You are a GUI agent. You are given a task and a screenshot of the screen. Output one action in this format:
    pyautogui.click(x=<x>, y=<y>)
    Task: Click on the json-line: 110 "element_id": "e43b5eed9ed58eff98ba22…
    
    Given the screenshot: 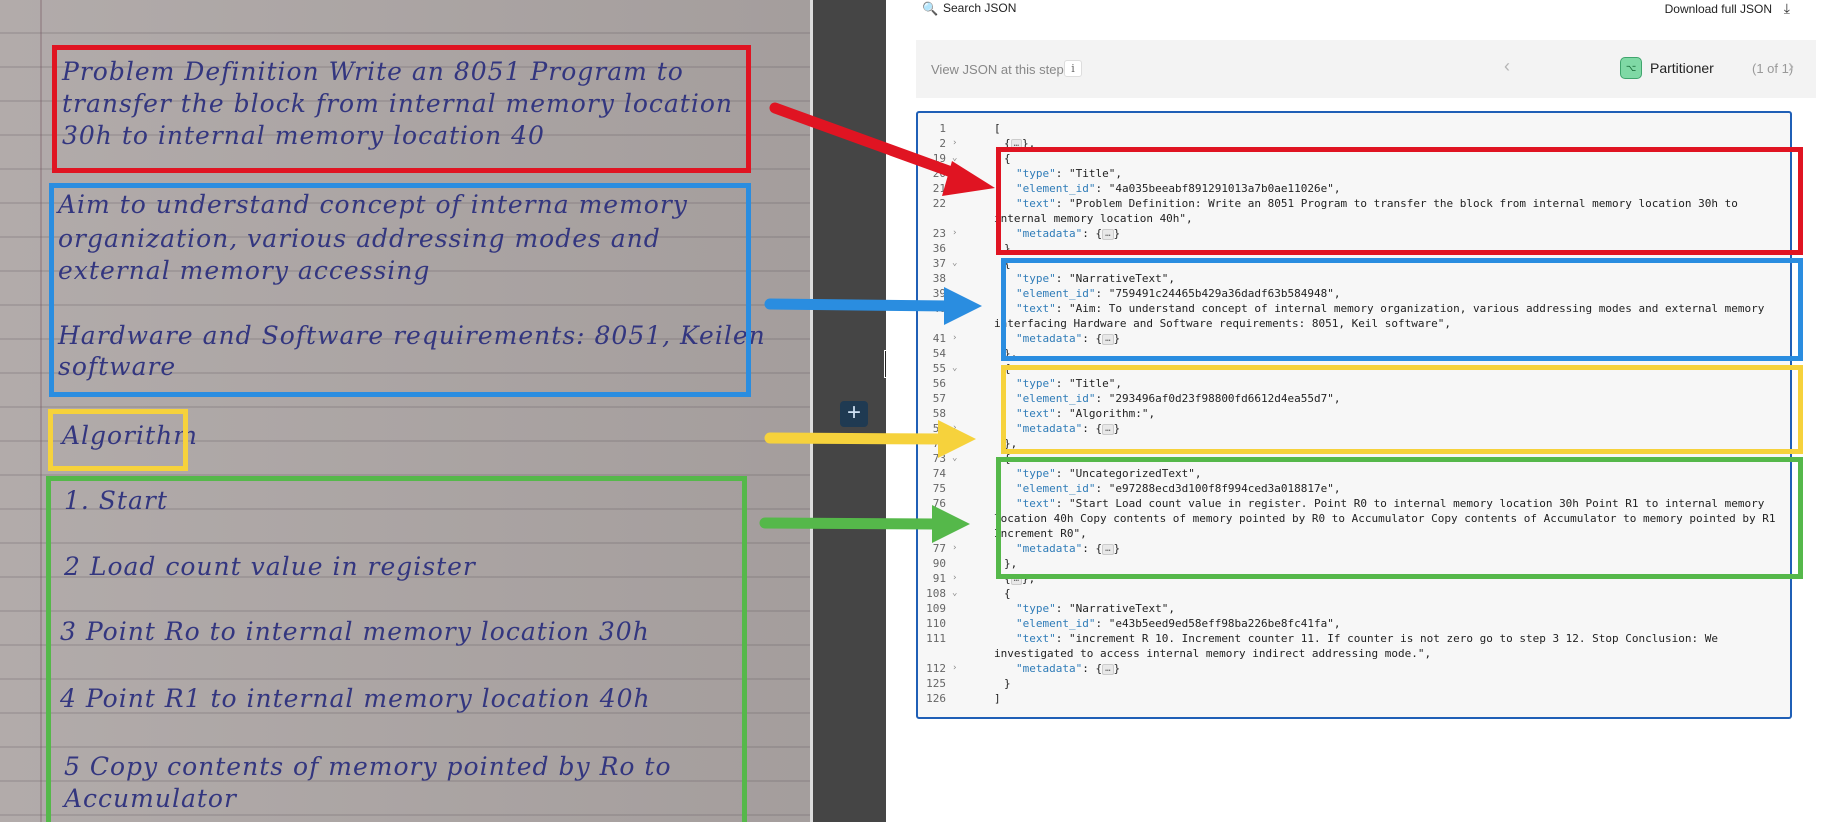 What is the action you would take?
    pyautogui.click(x=1133, y=623)
    